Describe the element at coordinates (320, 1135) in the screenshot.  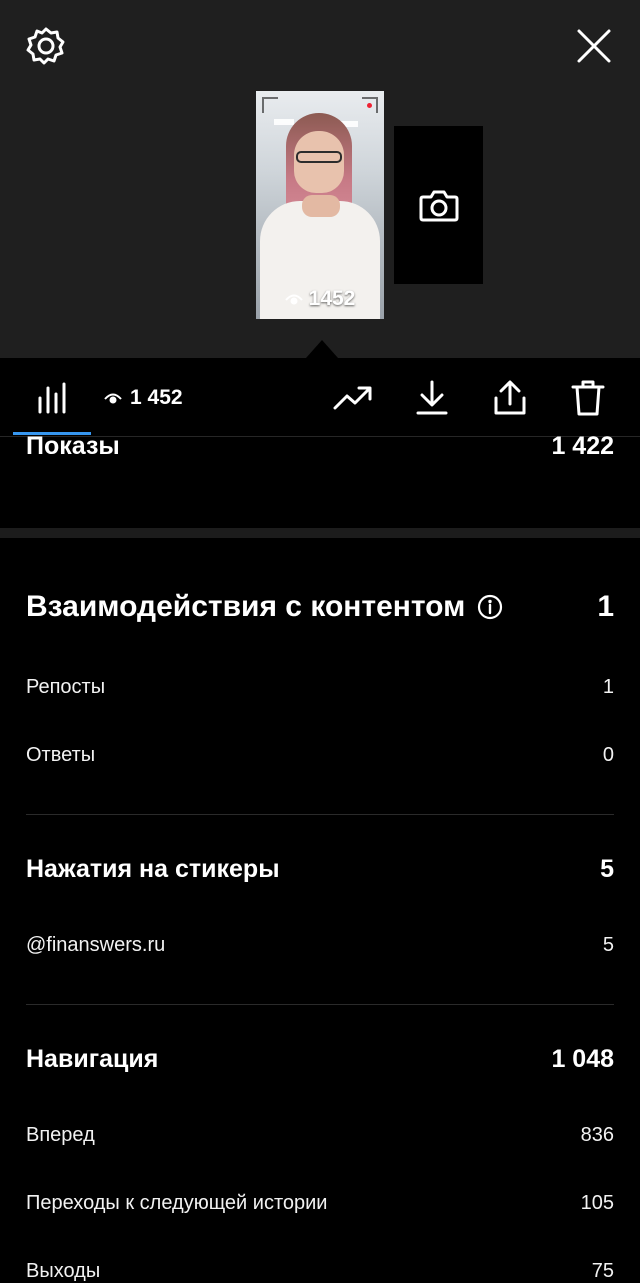
I see `forward-row: Вперед 836` at that location.